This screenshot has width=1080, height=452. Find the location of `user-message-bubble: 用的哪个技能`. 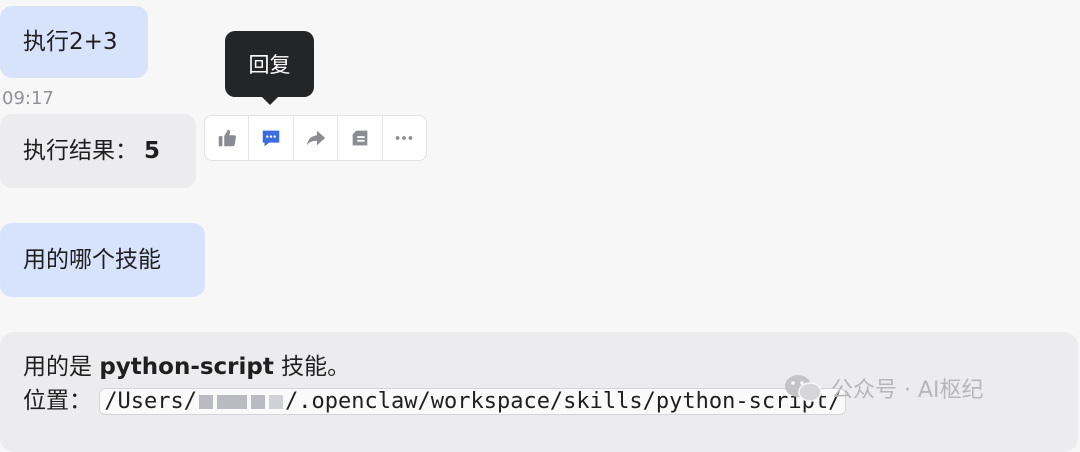

user-message-bubble: 用的哪个技能 is located at coordinates (102, 260).